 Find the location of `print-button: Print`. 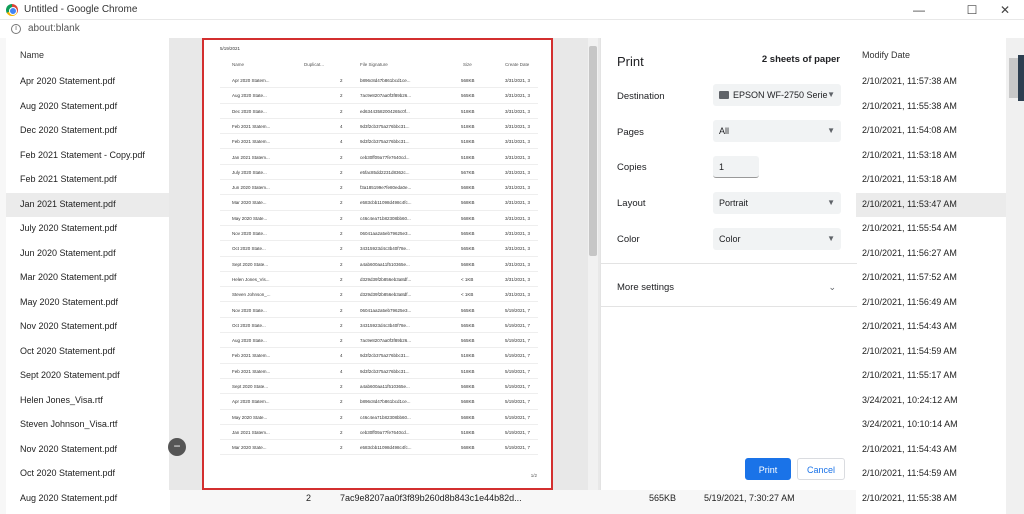

print-button: Print is located at coordinates (768, 469).